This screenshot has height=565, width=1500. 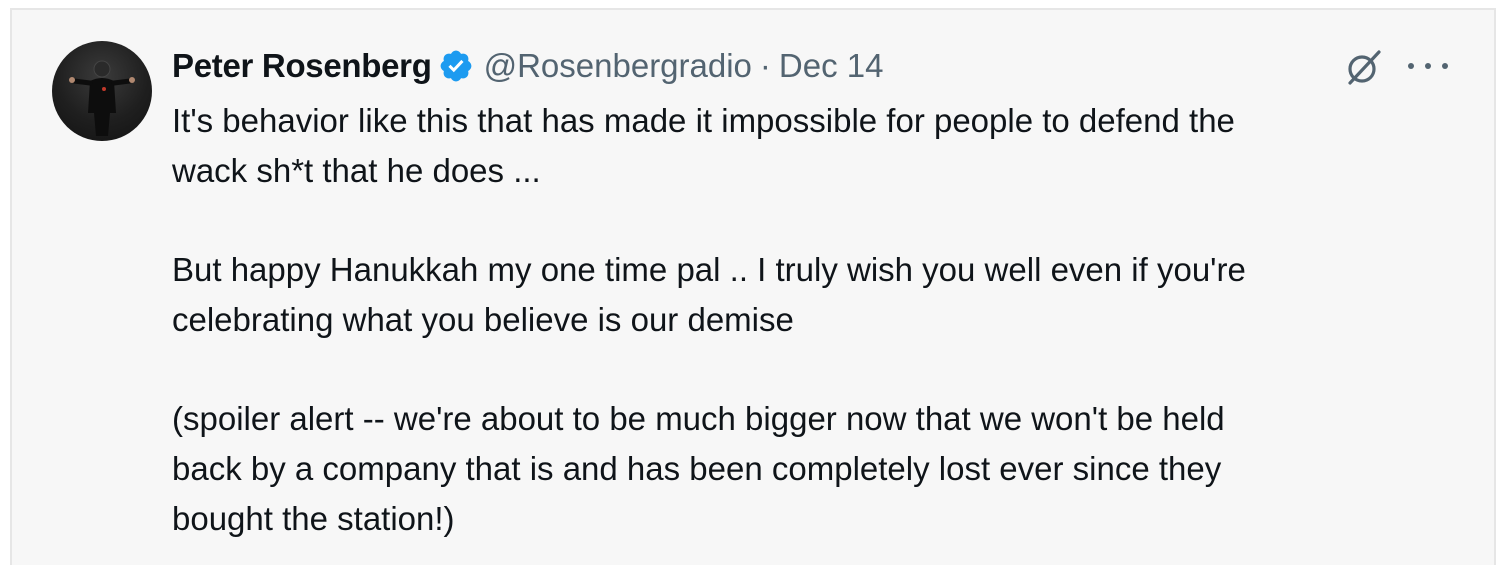 What do you see at coordinates (455, 66) in the screenshot?
I see `verified-badge-icon` at bounding box center [455, 66].